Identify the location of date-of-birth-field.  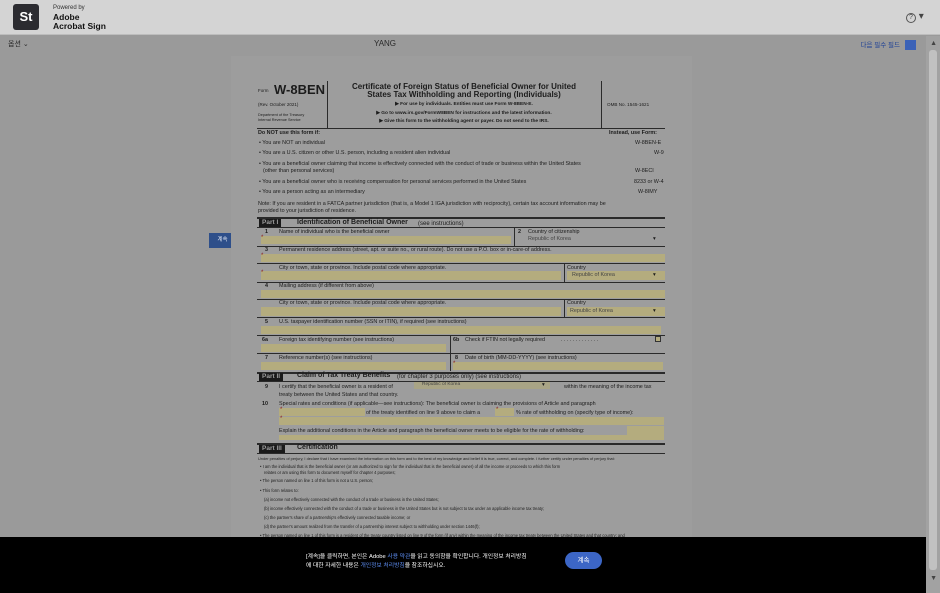
(558, 366).